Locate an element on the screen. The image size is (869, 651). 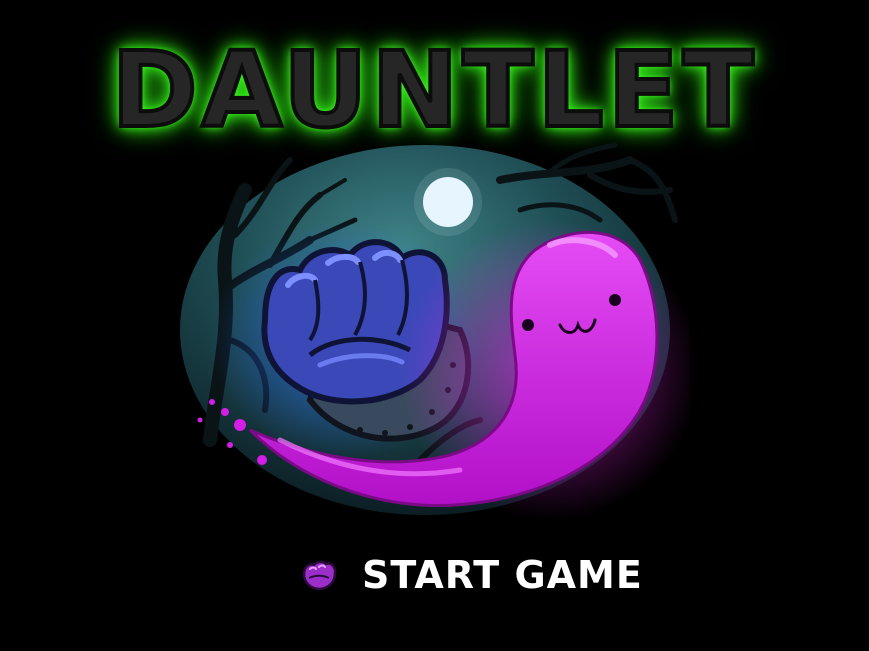
moon-icon is located at coordinates (448, 202).